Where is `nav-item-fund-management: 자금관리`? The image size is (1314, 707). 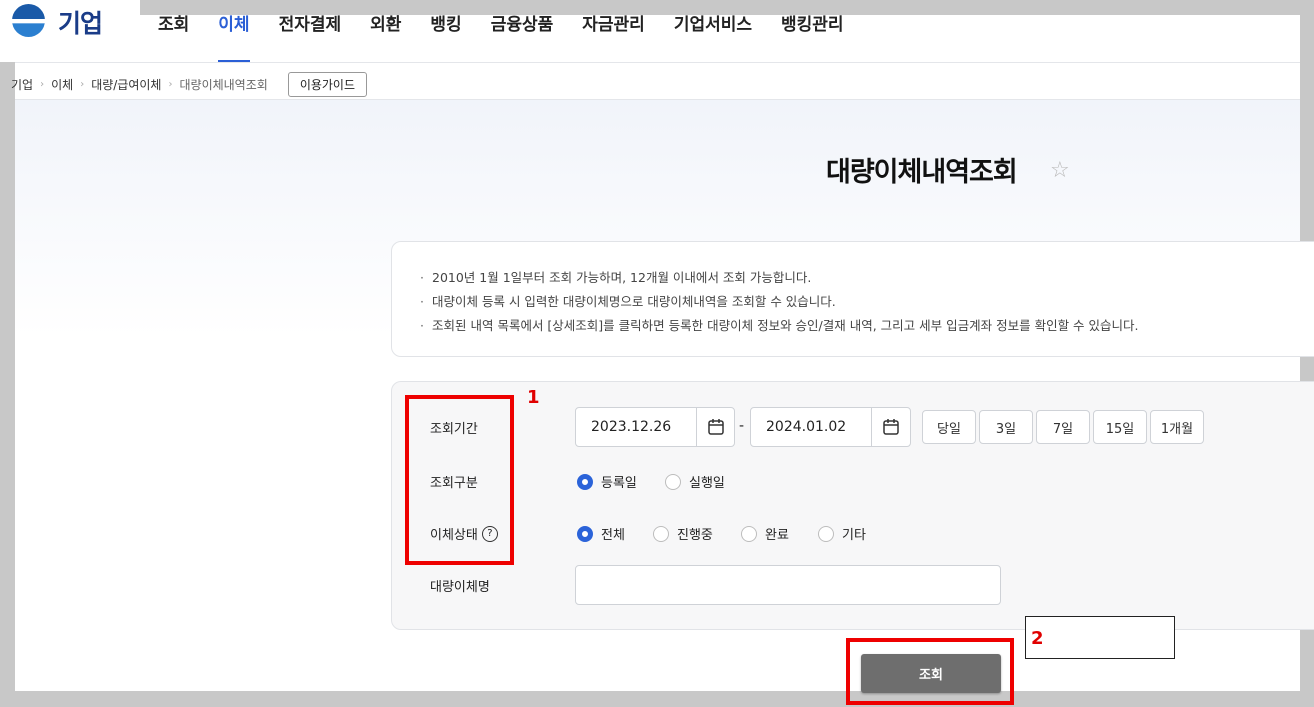
nav-item-fund-management: 자금관리 is located at coordinates (613, 35).